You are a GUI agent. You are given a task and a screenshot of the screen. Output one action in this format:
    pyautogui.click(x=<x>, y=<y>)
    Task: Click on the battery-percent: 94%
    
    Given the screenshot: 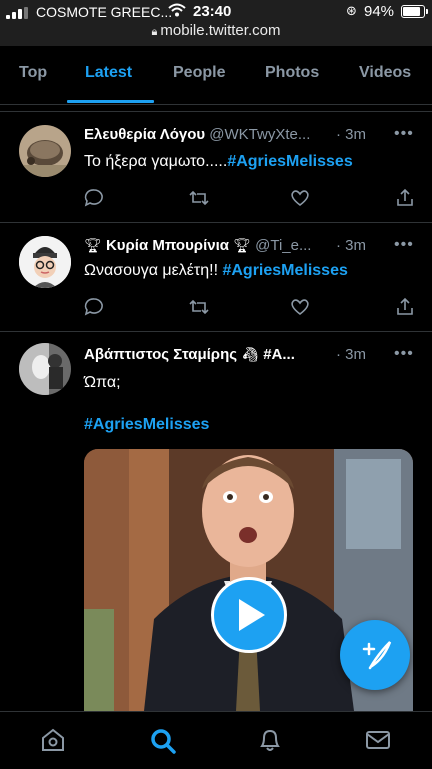 What is the action you would take?
    pyautogui.click(x=379, y=11)
    